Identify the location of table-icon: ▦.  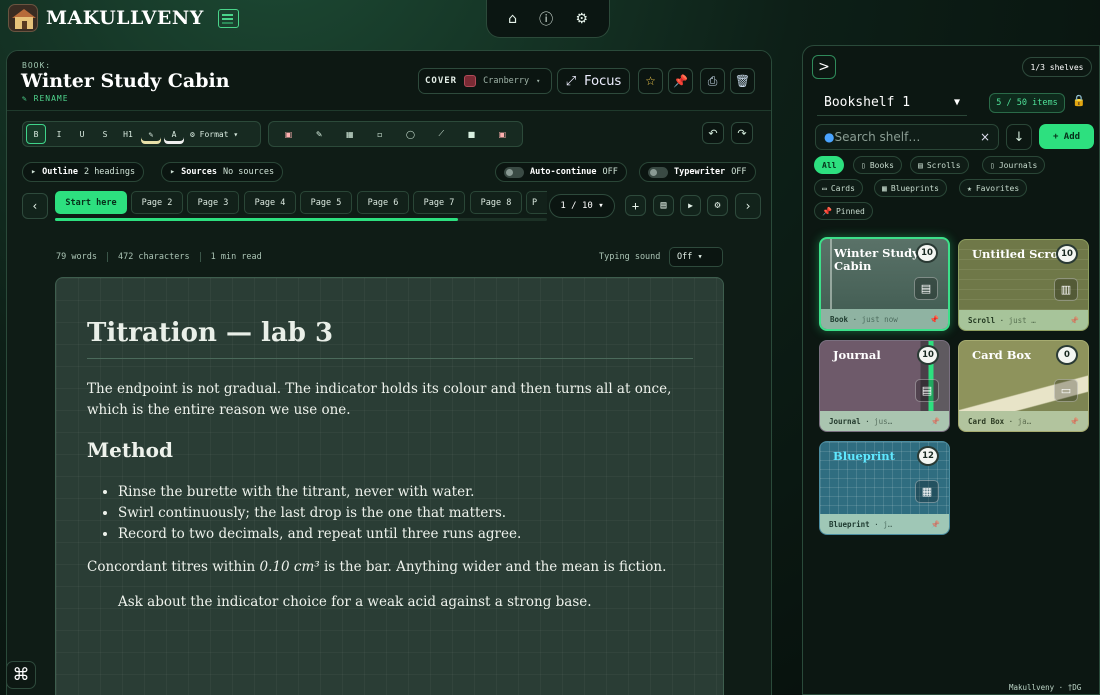
(350, 134).